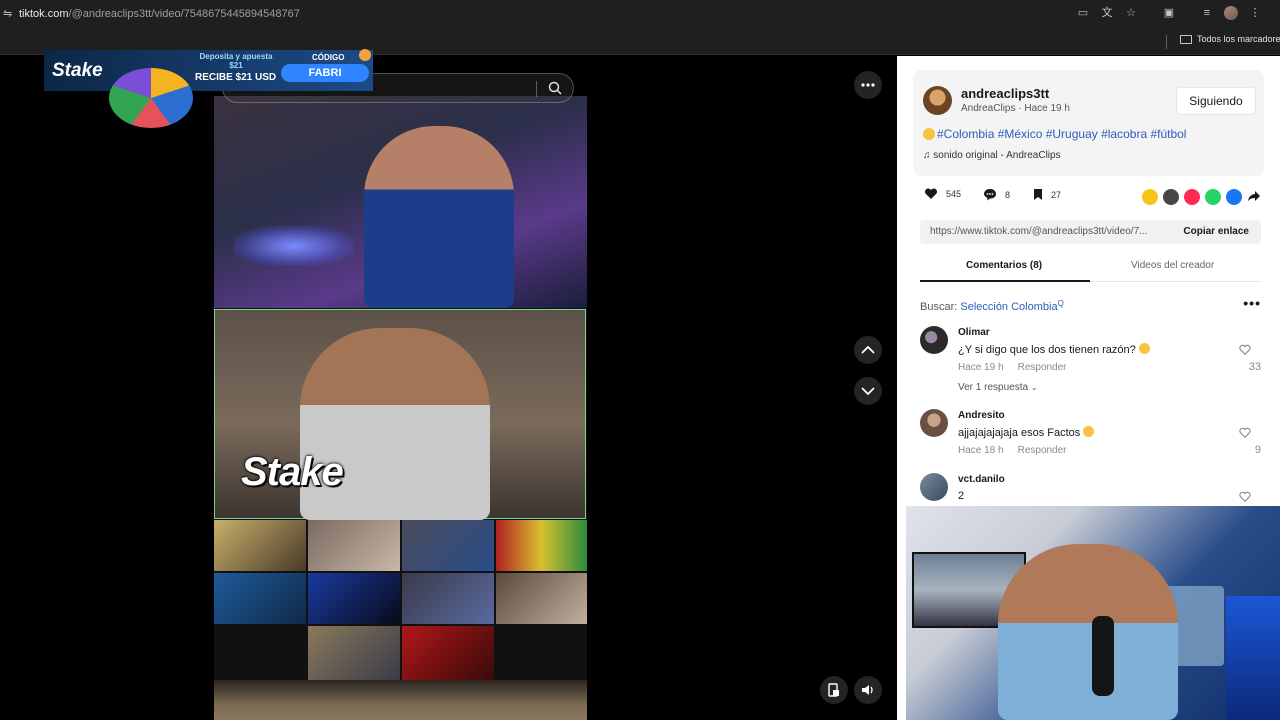 This screenshot has width=1280, height=720. Describe the element at coordinates (1231, 13) in the screenshot. I see `profile-avatar-icon` at that location.